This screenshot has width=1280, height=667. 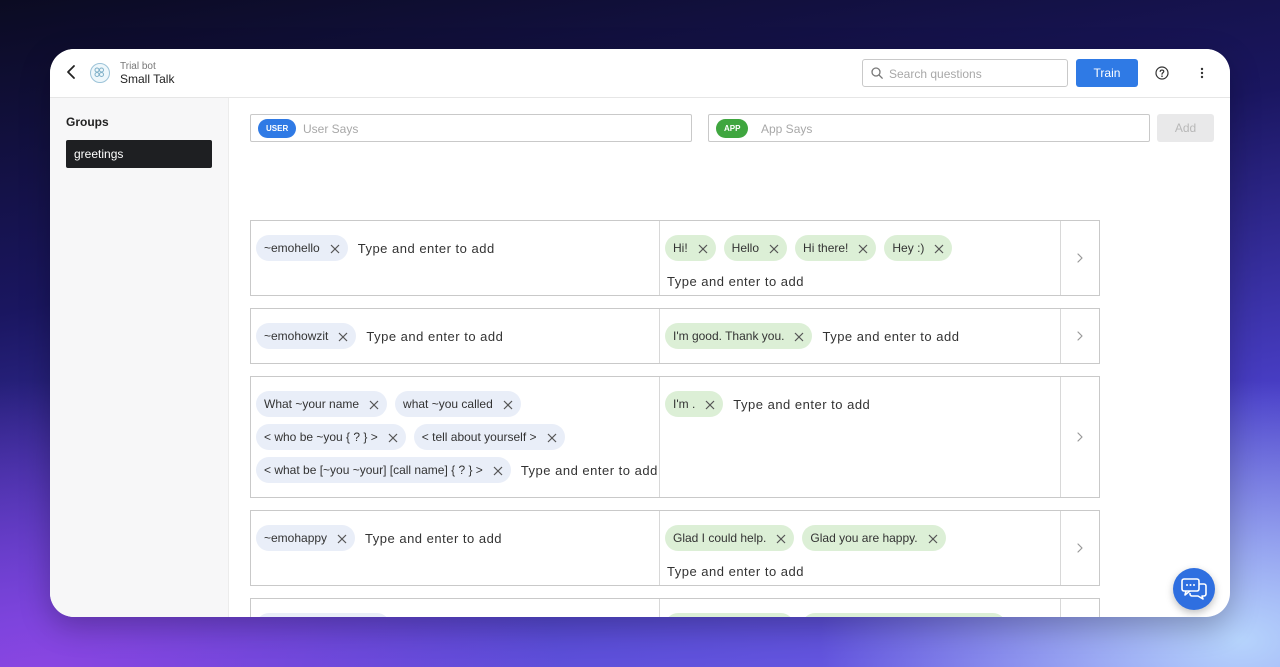 What do you see at coordinates (908, 248) in the screenshot?
I see `chip-label: Hey :)` at bounding box center [908, 248].